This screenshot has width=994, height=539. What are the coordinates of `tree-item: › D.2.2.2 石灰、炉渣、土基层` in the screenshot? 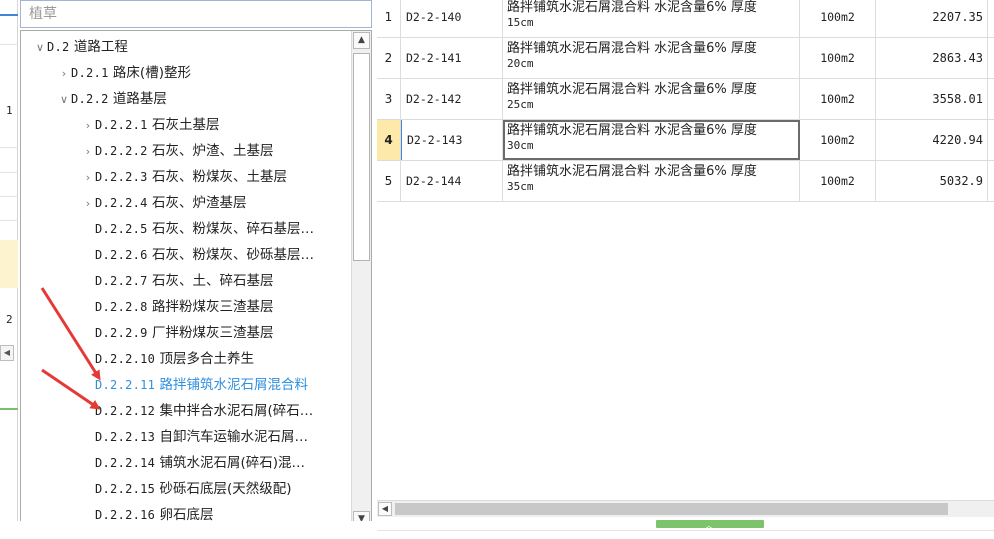 It's located at (177, 151).